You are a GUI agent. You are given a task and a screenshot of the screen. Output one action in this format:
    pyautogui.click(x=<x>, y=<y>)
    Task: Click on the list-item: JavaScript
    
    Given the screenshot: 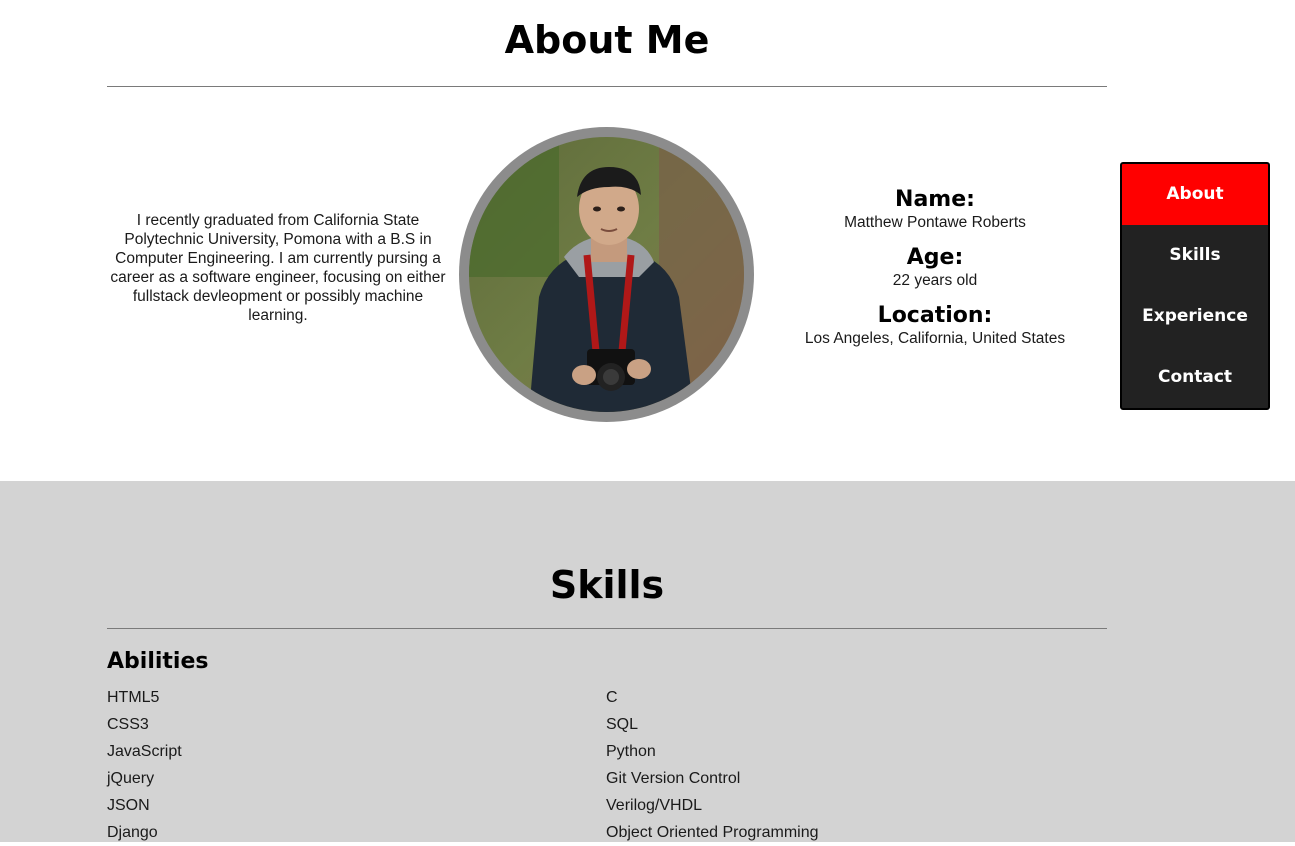 What is the action you would take?
    pyautogui.click(x=144, y=751)
    